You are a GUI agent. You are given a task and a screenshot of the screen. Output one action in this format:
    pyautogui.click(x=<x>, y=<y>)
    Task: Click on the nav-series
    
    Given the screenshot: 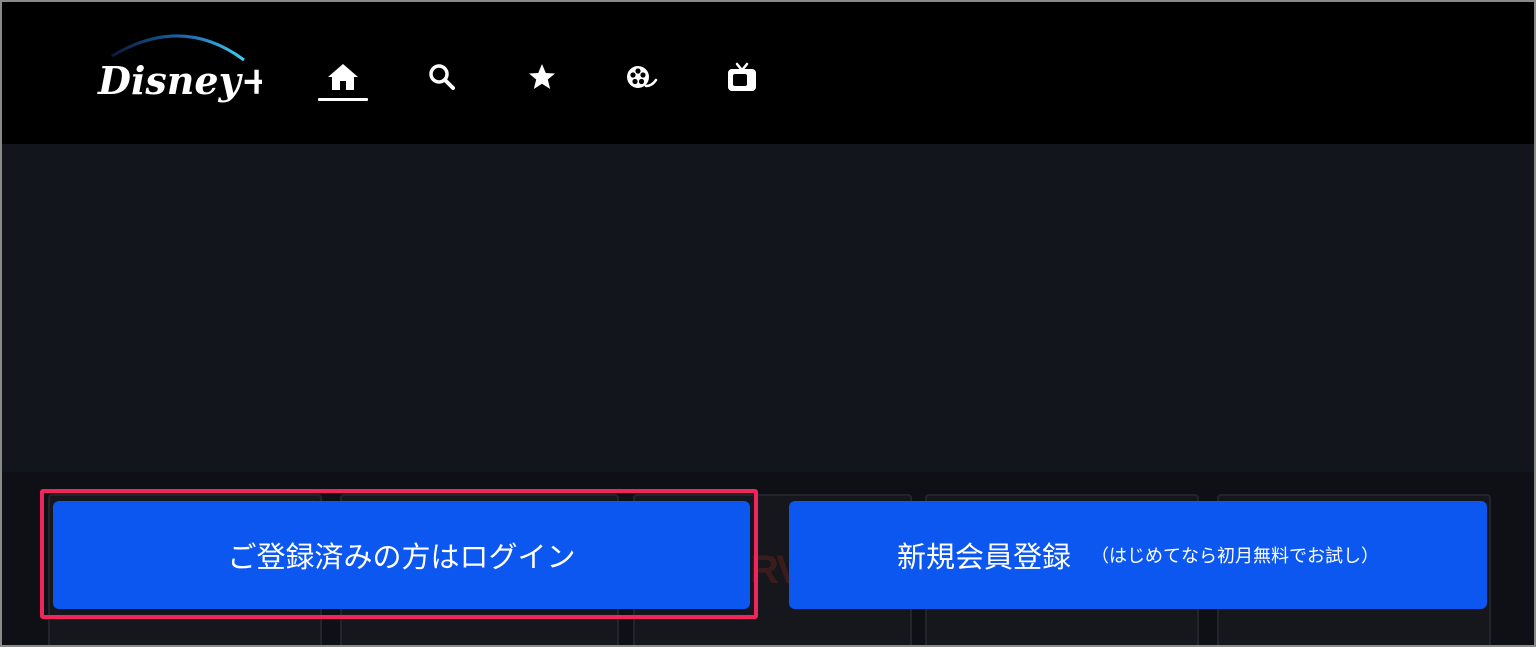 What is the action you would take?
    pyautogui.click(x=742, y=77)
    